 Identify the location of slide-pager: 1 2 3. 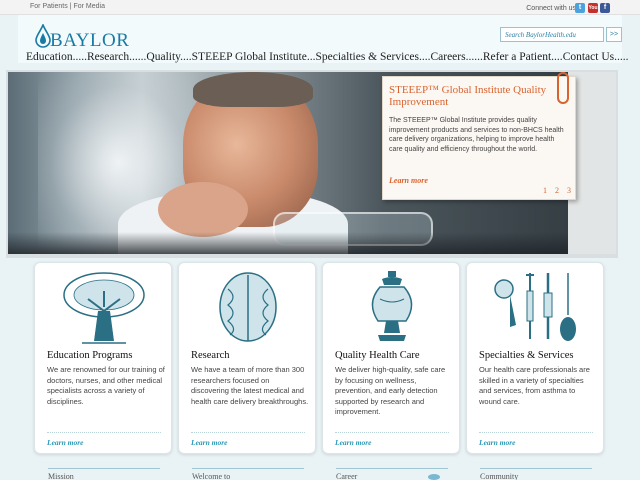
(558, 190).